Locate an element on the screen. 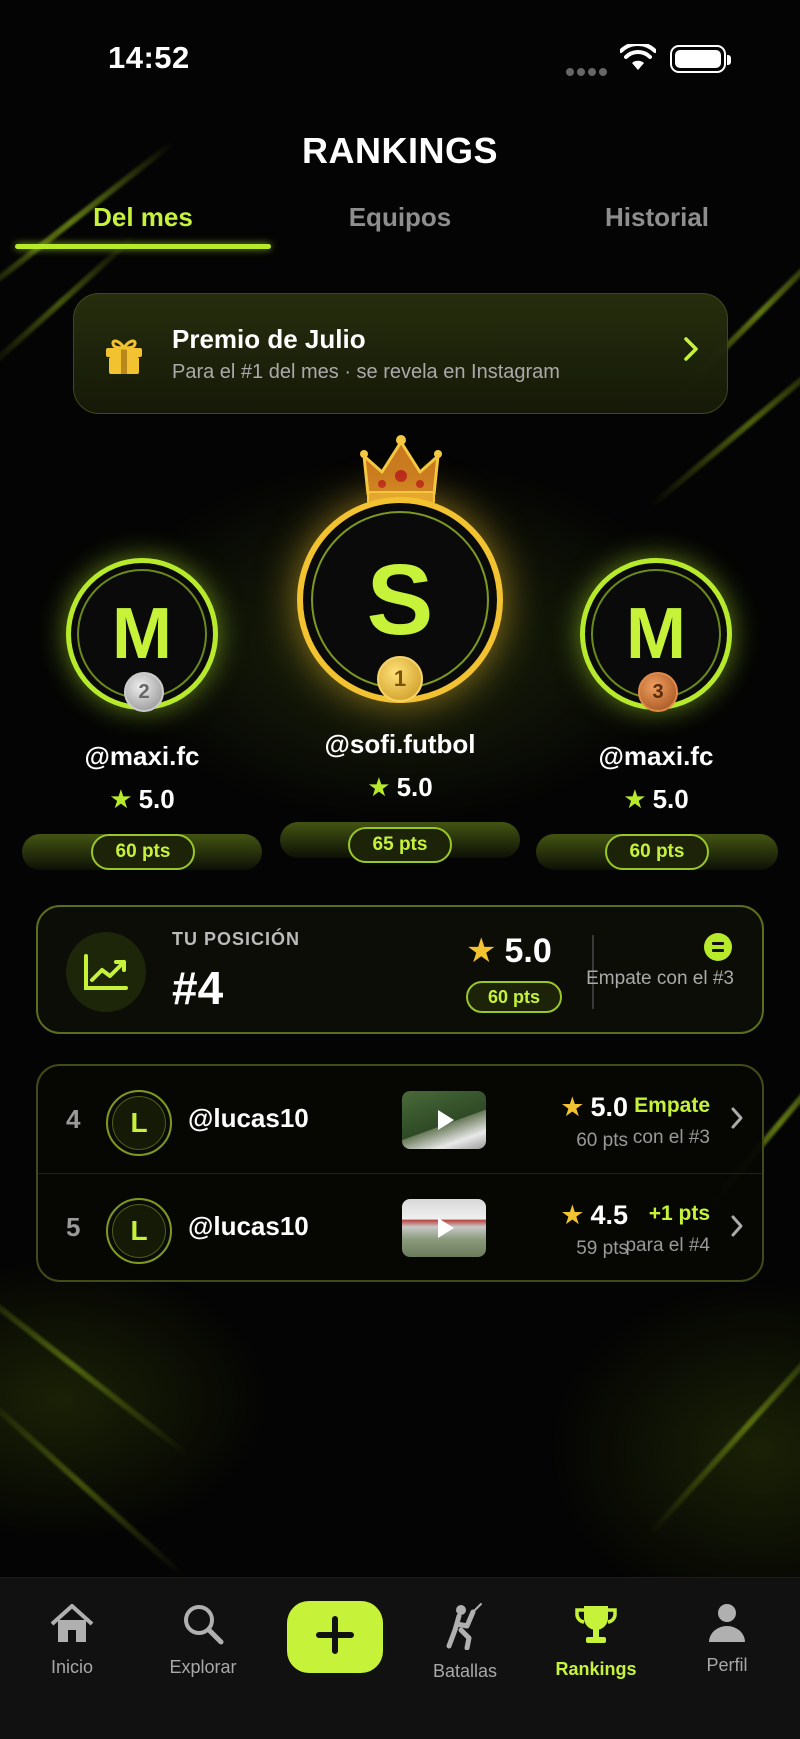  podium-second-rating: ★ 5.0 is located at coordinates (142, 799).